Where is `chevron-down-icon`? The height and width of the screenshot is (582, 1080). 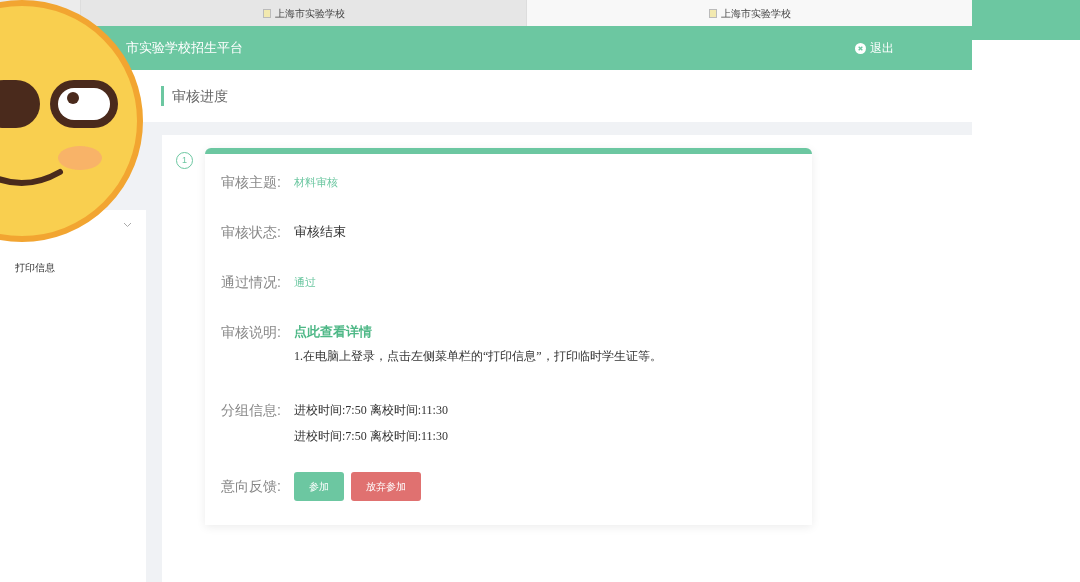 chevron-down-icon is located at coordinates (127, 225).